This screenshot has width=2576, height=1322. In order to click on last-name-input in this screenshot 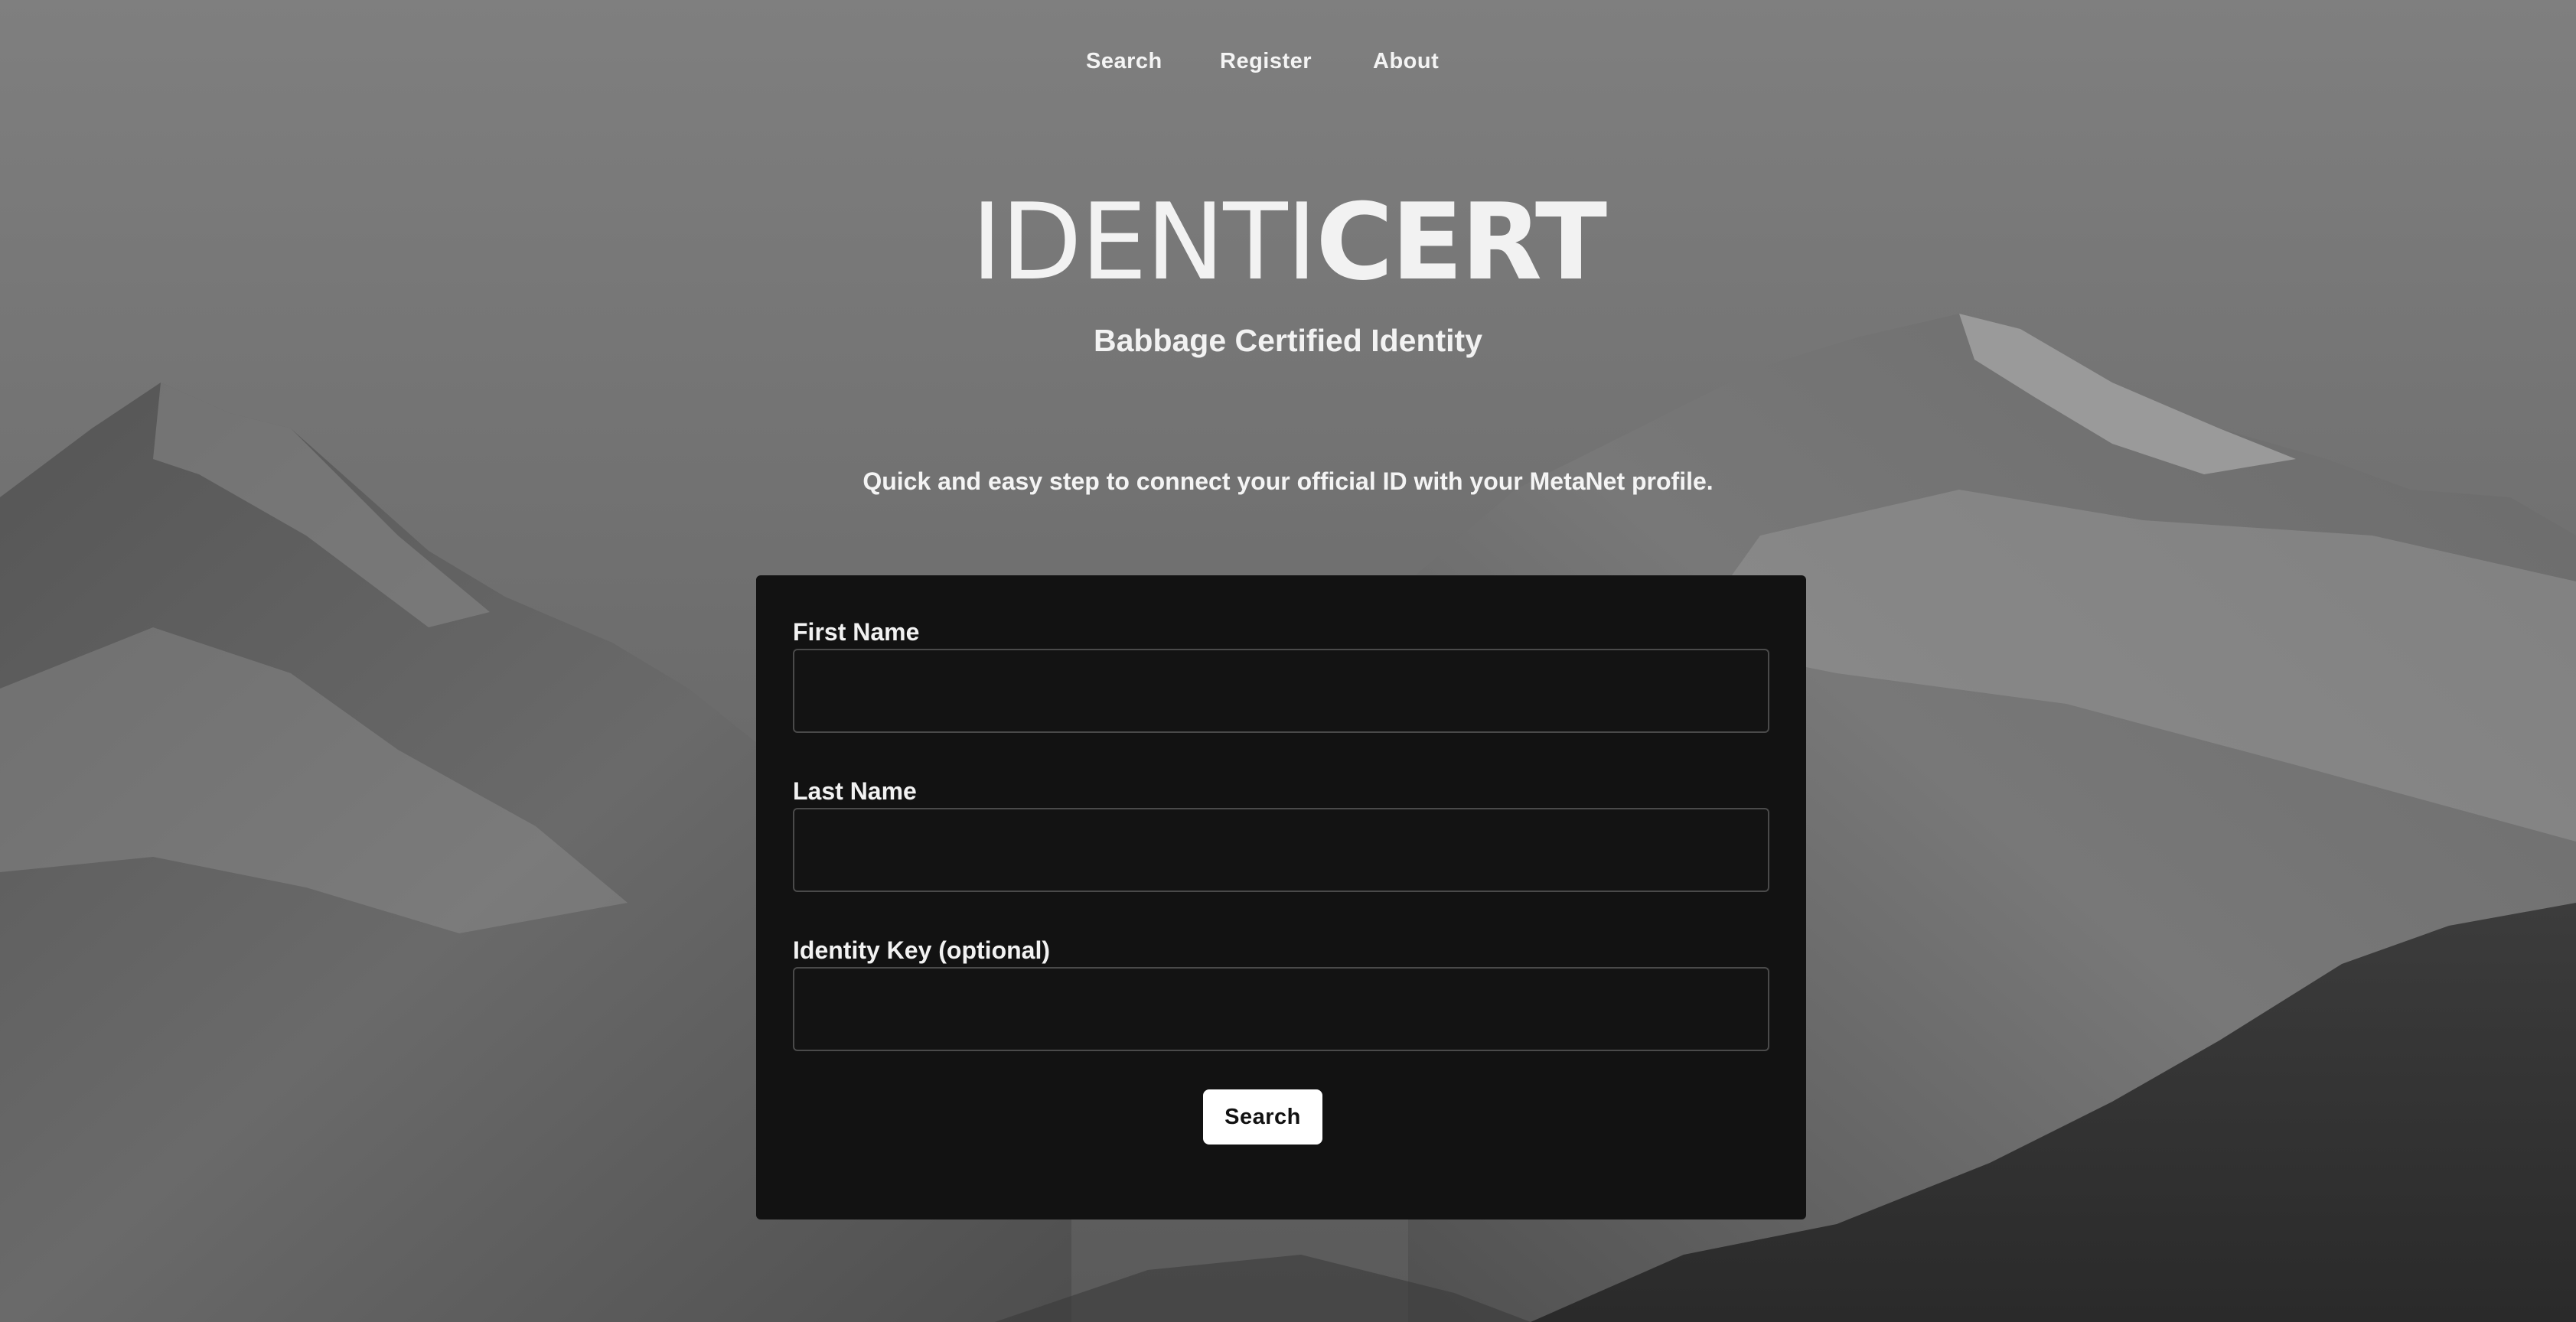, I will do `click(1281, 850)`.